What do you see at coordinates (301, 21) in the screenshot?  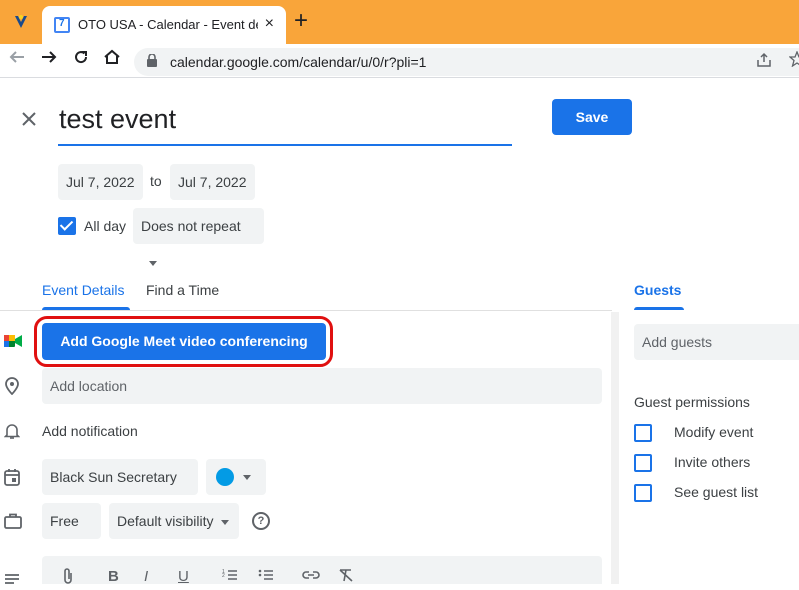 I see `new-tab-button: +` at bounding box center [301, 21].